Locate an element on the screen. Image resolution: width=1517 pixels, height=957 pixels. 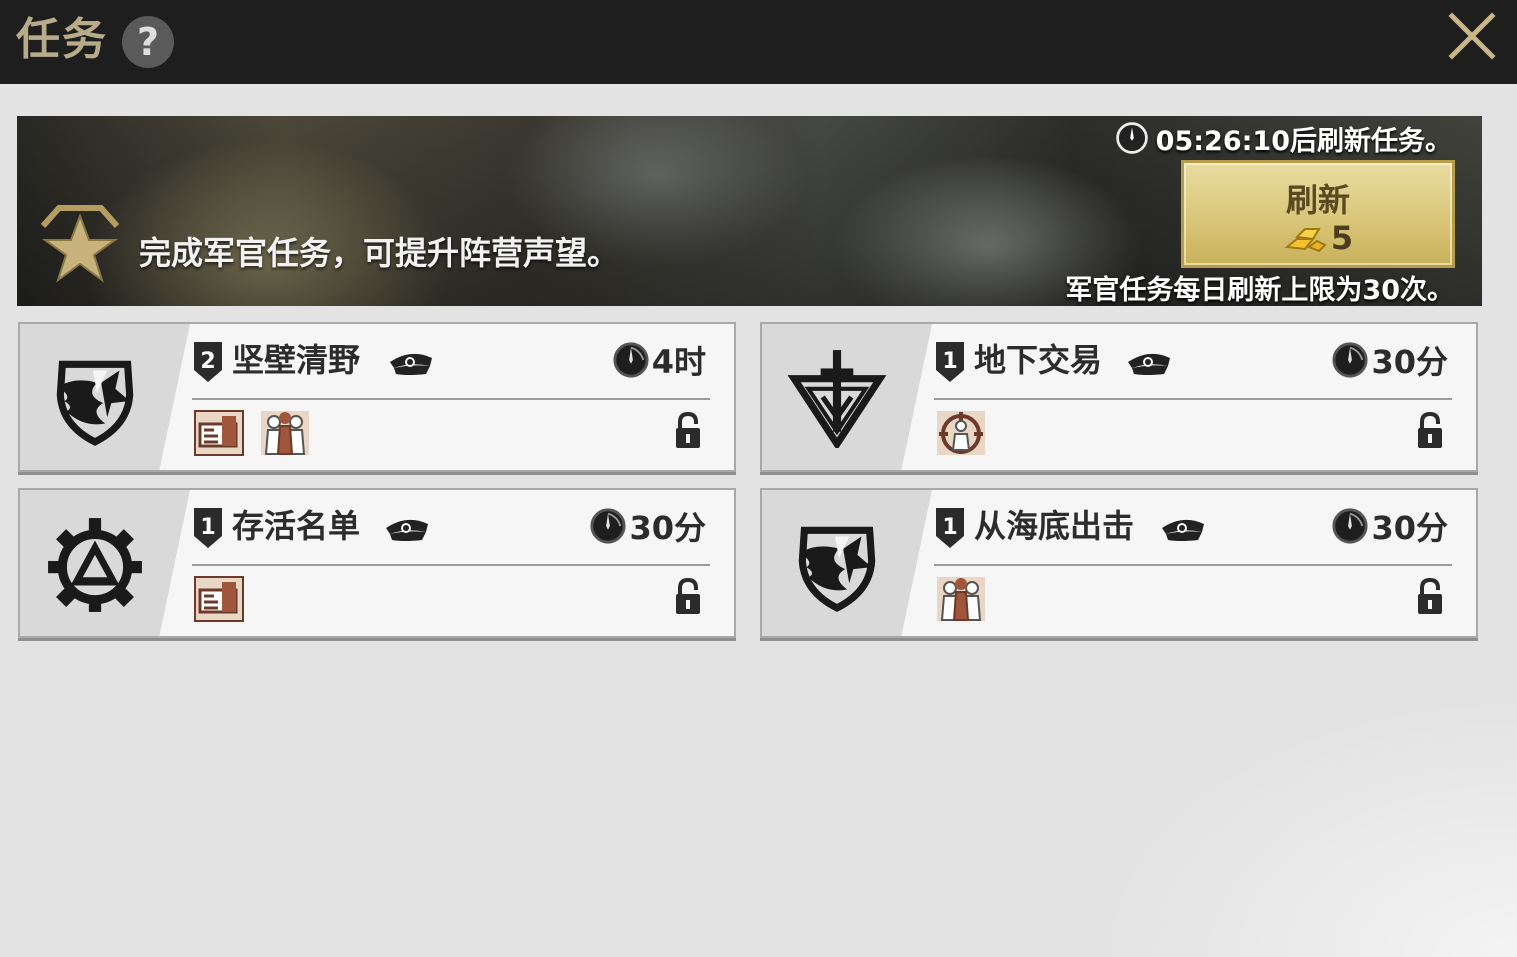
level-badge-icon: 2 is located at coordinates (208, 362).